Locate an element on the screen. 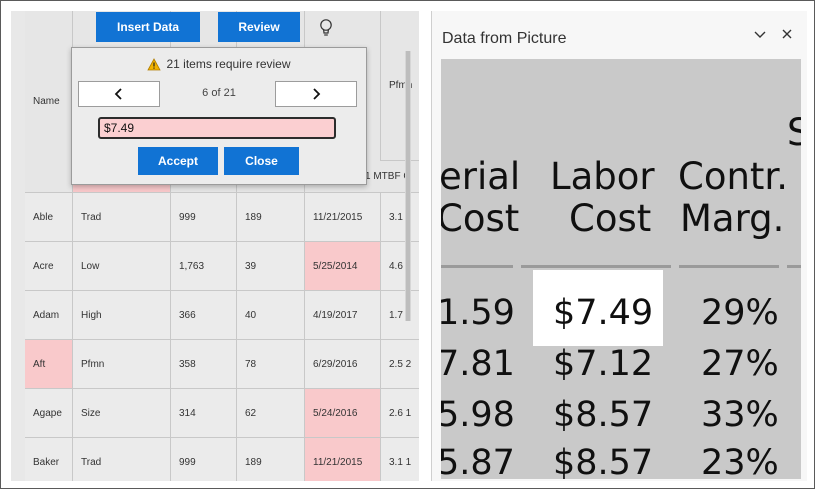  review-value-input is located at coordinates (217, 128).